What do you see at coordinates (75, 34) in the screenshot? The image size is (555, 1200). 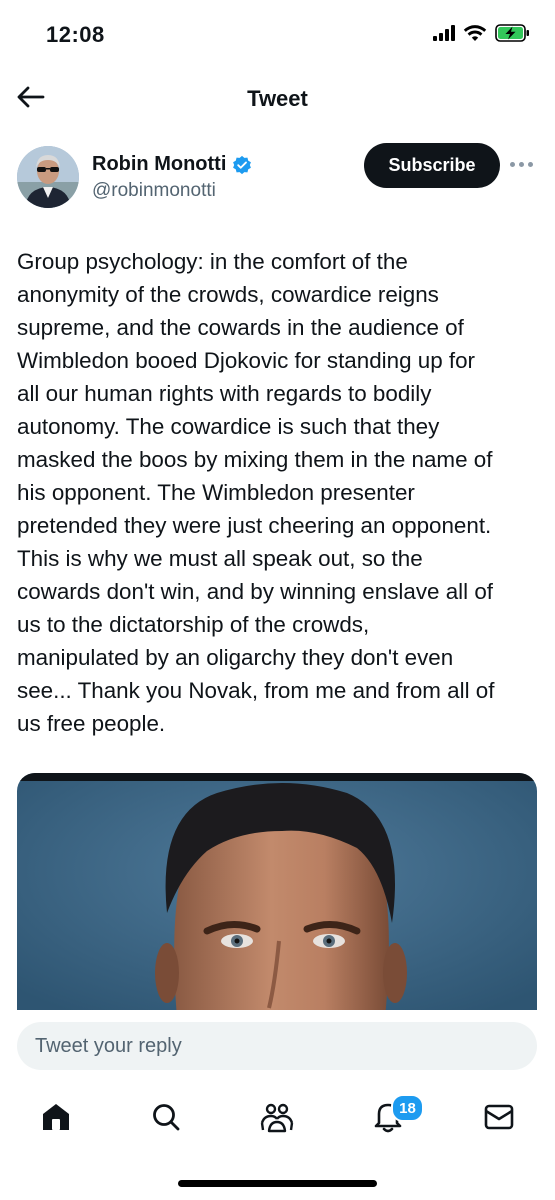 I see `status-time: 12:08` at bounding box center [75, 34].